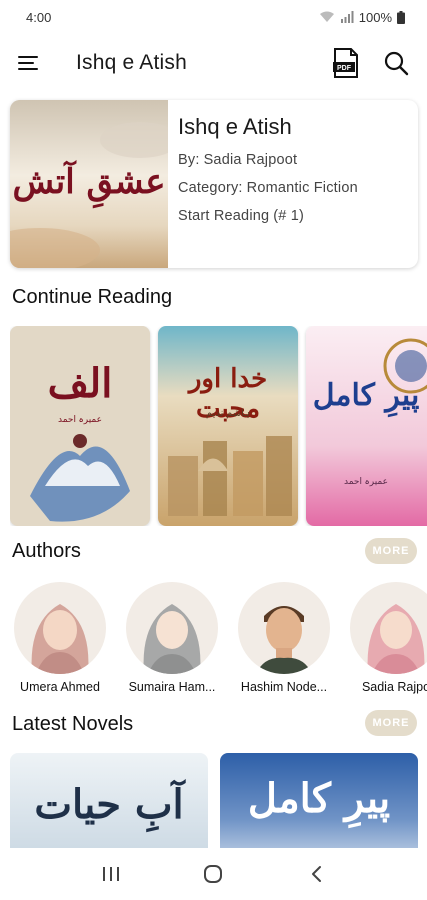 The width and height of the screenshot is (427, 900). Describe the element at coordinates (235, 126) in the screenshot. I see `featured-title: Ishq e Atish` at that location.